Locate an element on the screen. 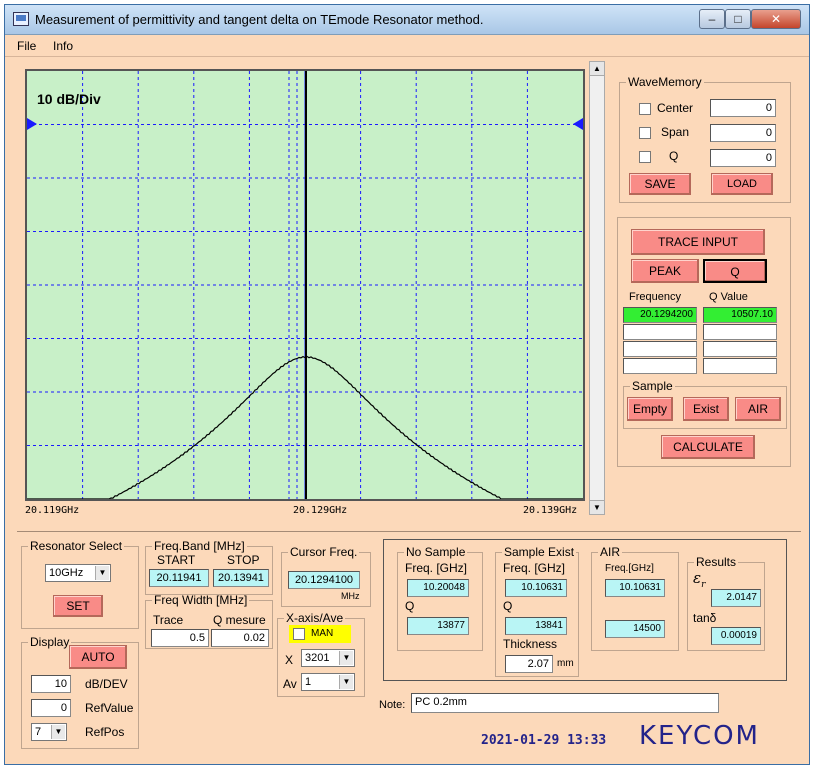 This screenshot has width=814, height=769. scale-label: 10 dB/Div is located at coordinates (69, 99).